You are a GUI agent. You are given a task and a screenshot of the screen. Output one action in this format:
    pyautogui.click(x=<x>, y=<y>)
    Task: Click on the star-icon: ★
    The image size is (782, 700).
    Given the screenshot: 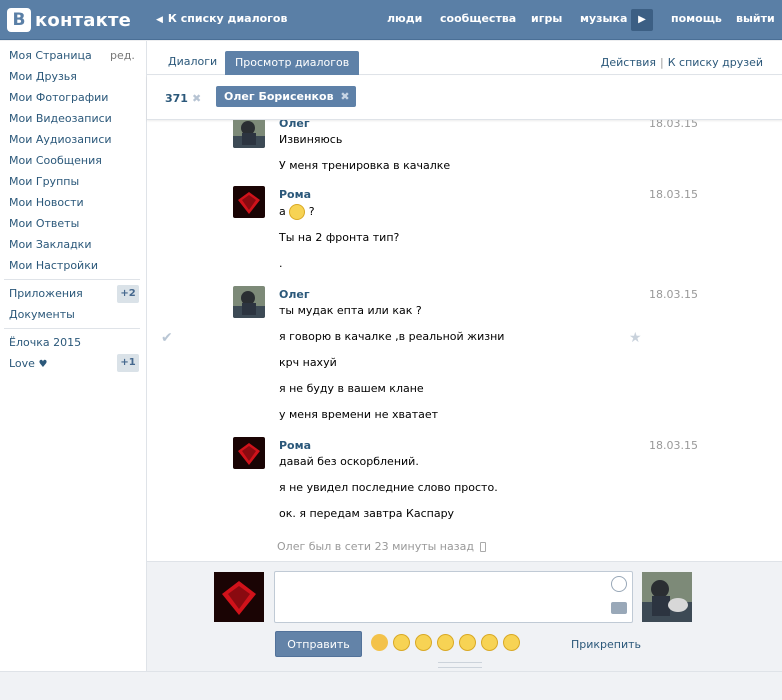 What is the action you would take?
    pyautogui.click(x=635, y=338)
    